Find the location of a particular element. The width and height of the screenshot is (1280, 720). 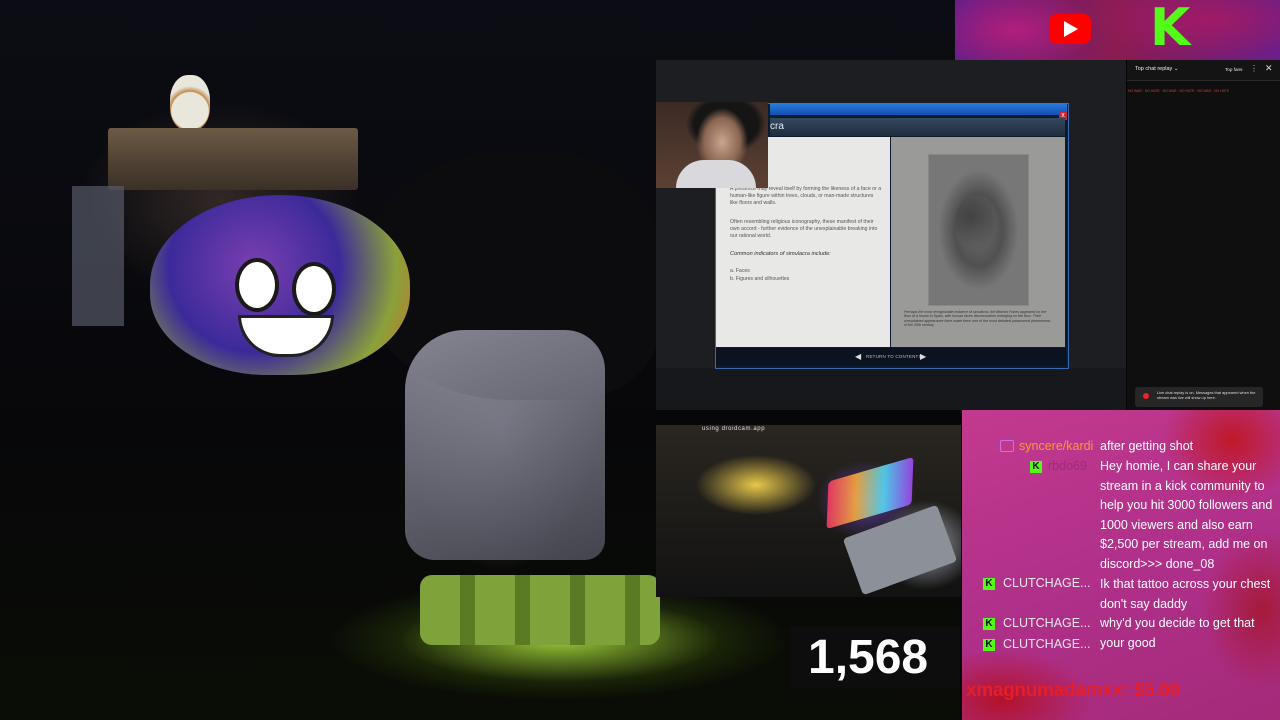

chat-badge-icon is located at coordinates (1007, 446).